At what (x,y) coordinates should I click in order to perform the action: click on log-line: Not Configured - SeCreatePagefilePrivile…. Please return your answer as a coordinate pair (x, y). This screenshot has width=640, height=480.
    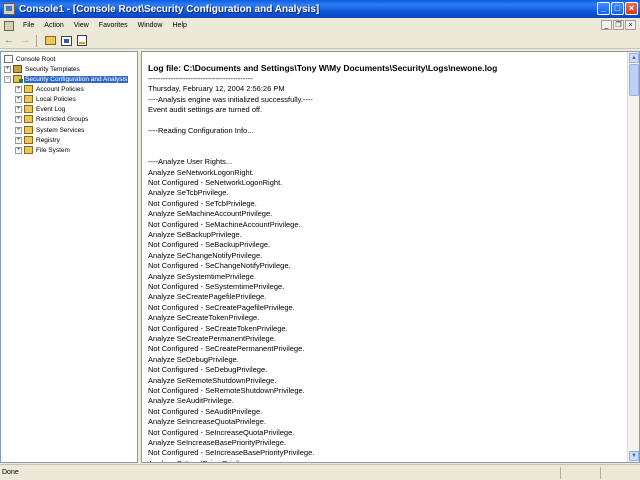
    Looking at the image, I should click on (221, 307).